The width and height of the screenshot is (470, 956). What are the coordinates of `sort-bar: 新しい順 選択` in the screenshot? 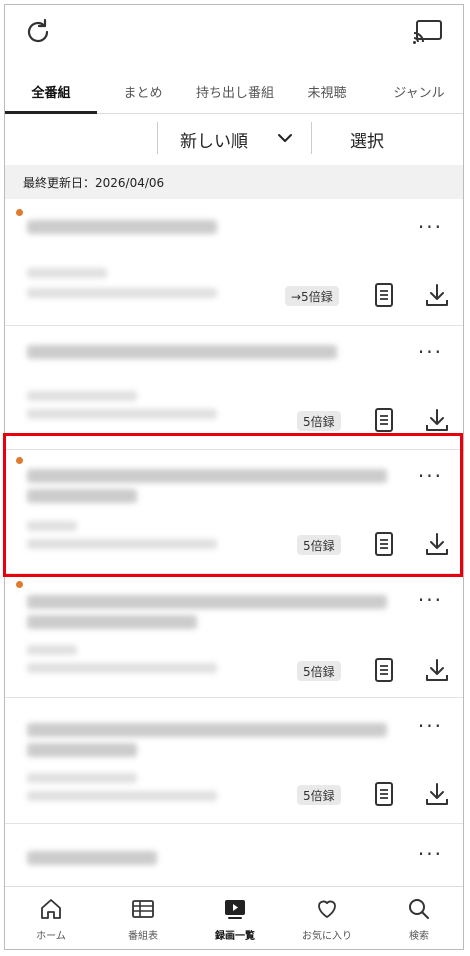 It's located at (234, 139).